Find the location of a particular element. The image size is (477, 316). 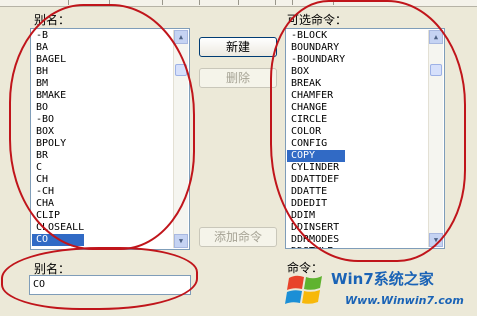

tab-strip is located at coordinates (238, 3).